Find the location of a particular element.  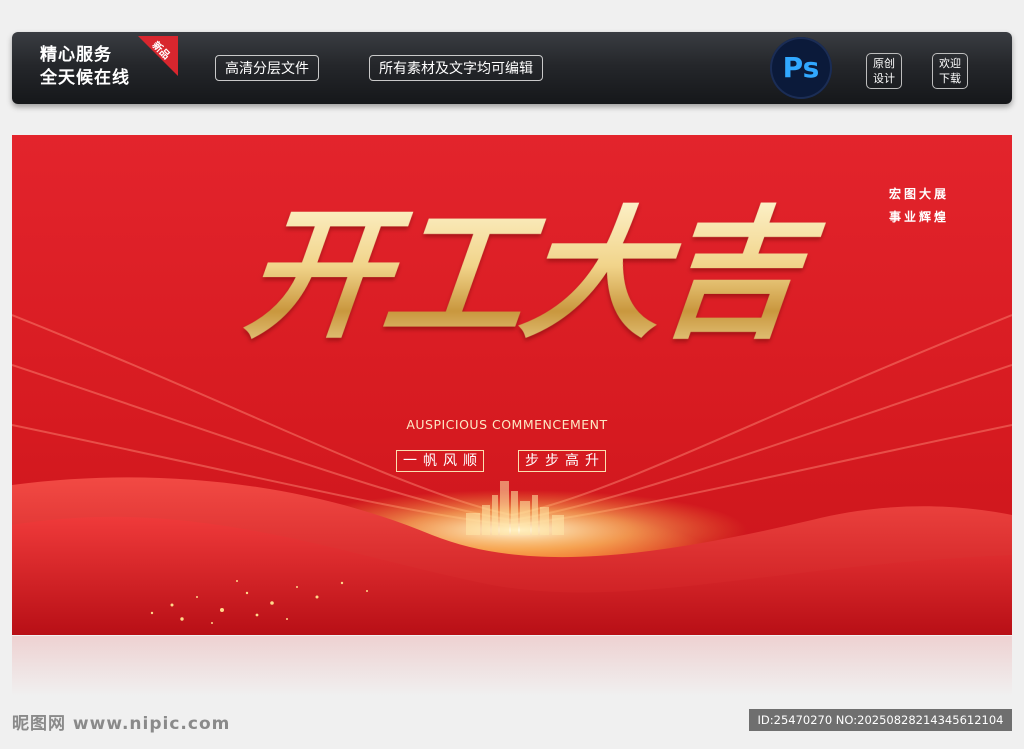

original-design-badge: 原创 设计 is located at coordinates (884, 71).